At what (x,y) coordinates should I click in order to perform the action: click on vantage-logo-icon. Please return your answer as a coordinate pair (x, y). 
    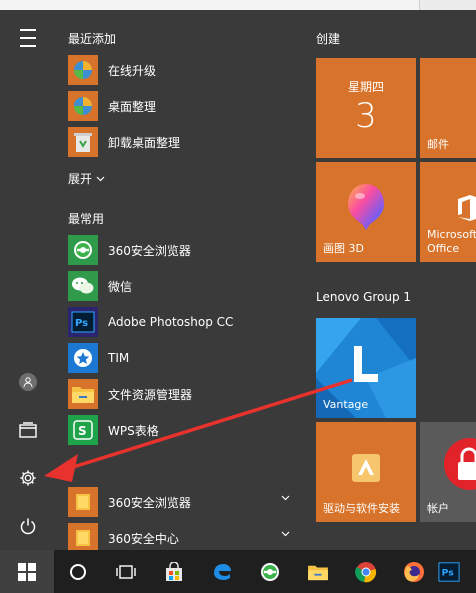
    Looking at the image, I should click on (366, 364).